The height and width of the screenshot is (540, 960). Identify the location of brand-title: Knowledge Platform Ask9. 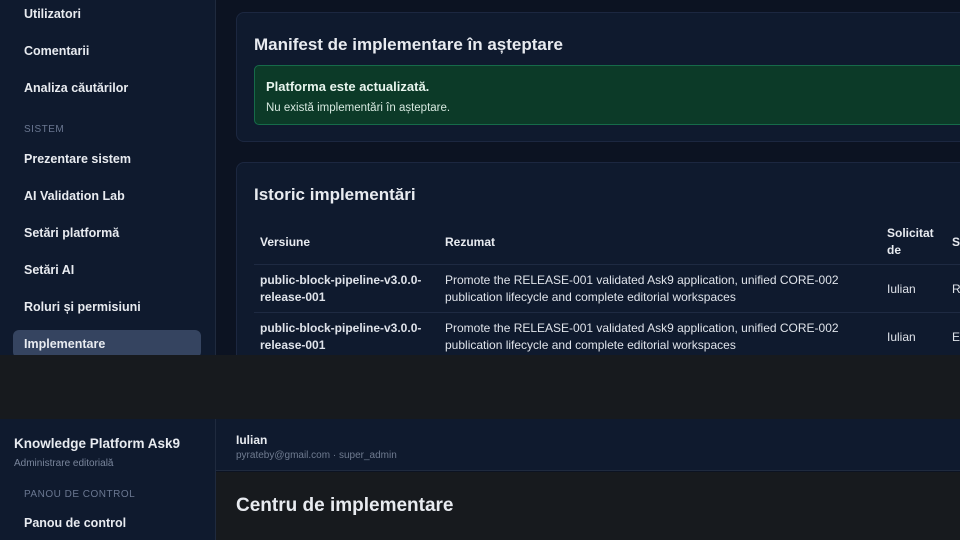
(97, 443).